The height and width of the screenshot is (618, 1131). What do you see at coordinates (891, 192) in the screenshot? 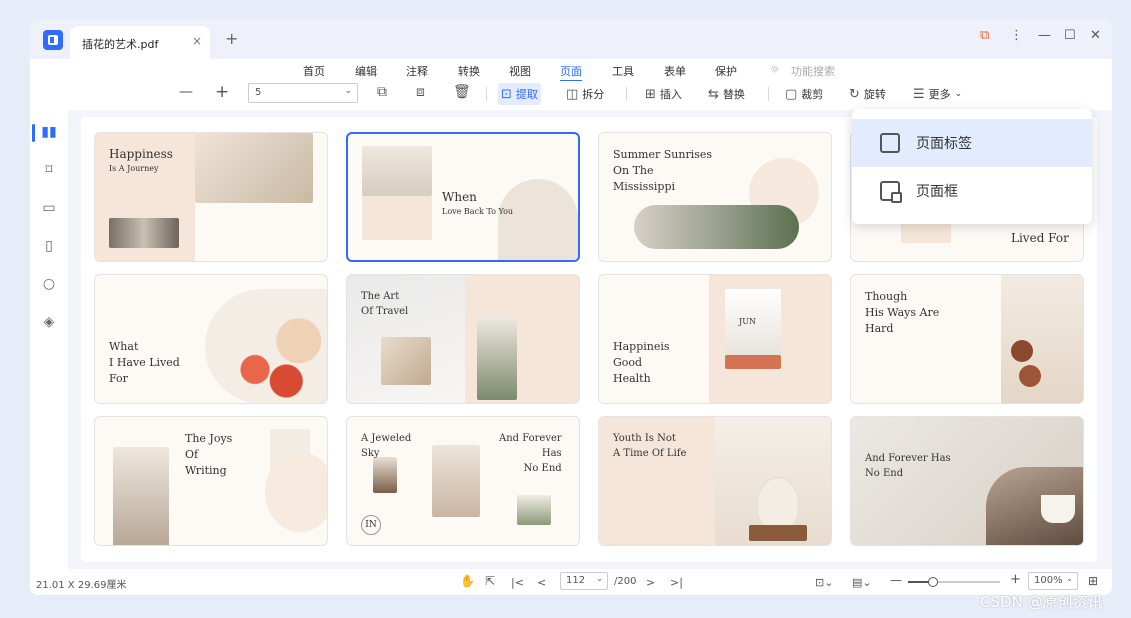
I see `page-box-icon` at bounding box center [891, 192].